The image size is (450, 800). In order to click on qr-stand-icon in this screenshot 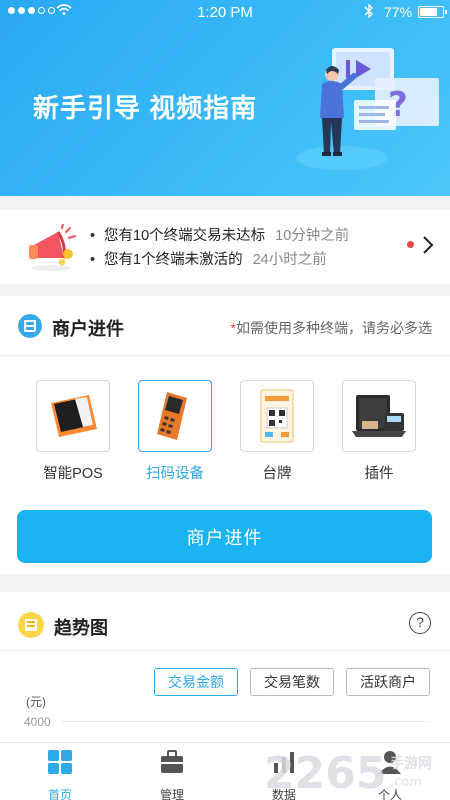, I will do `click(277, 416)`.